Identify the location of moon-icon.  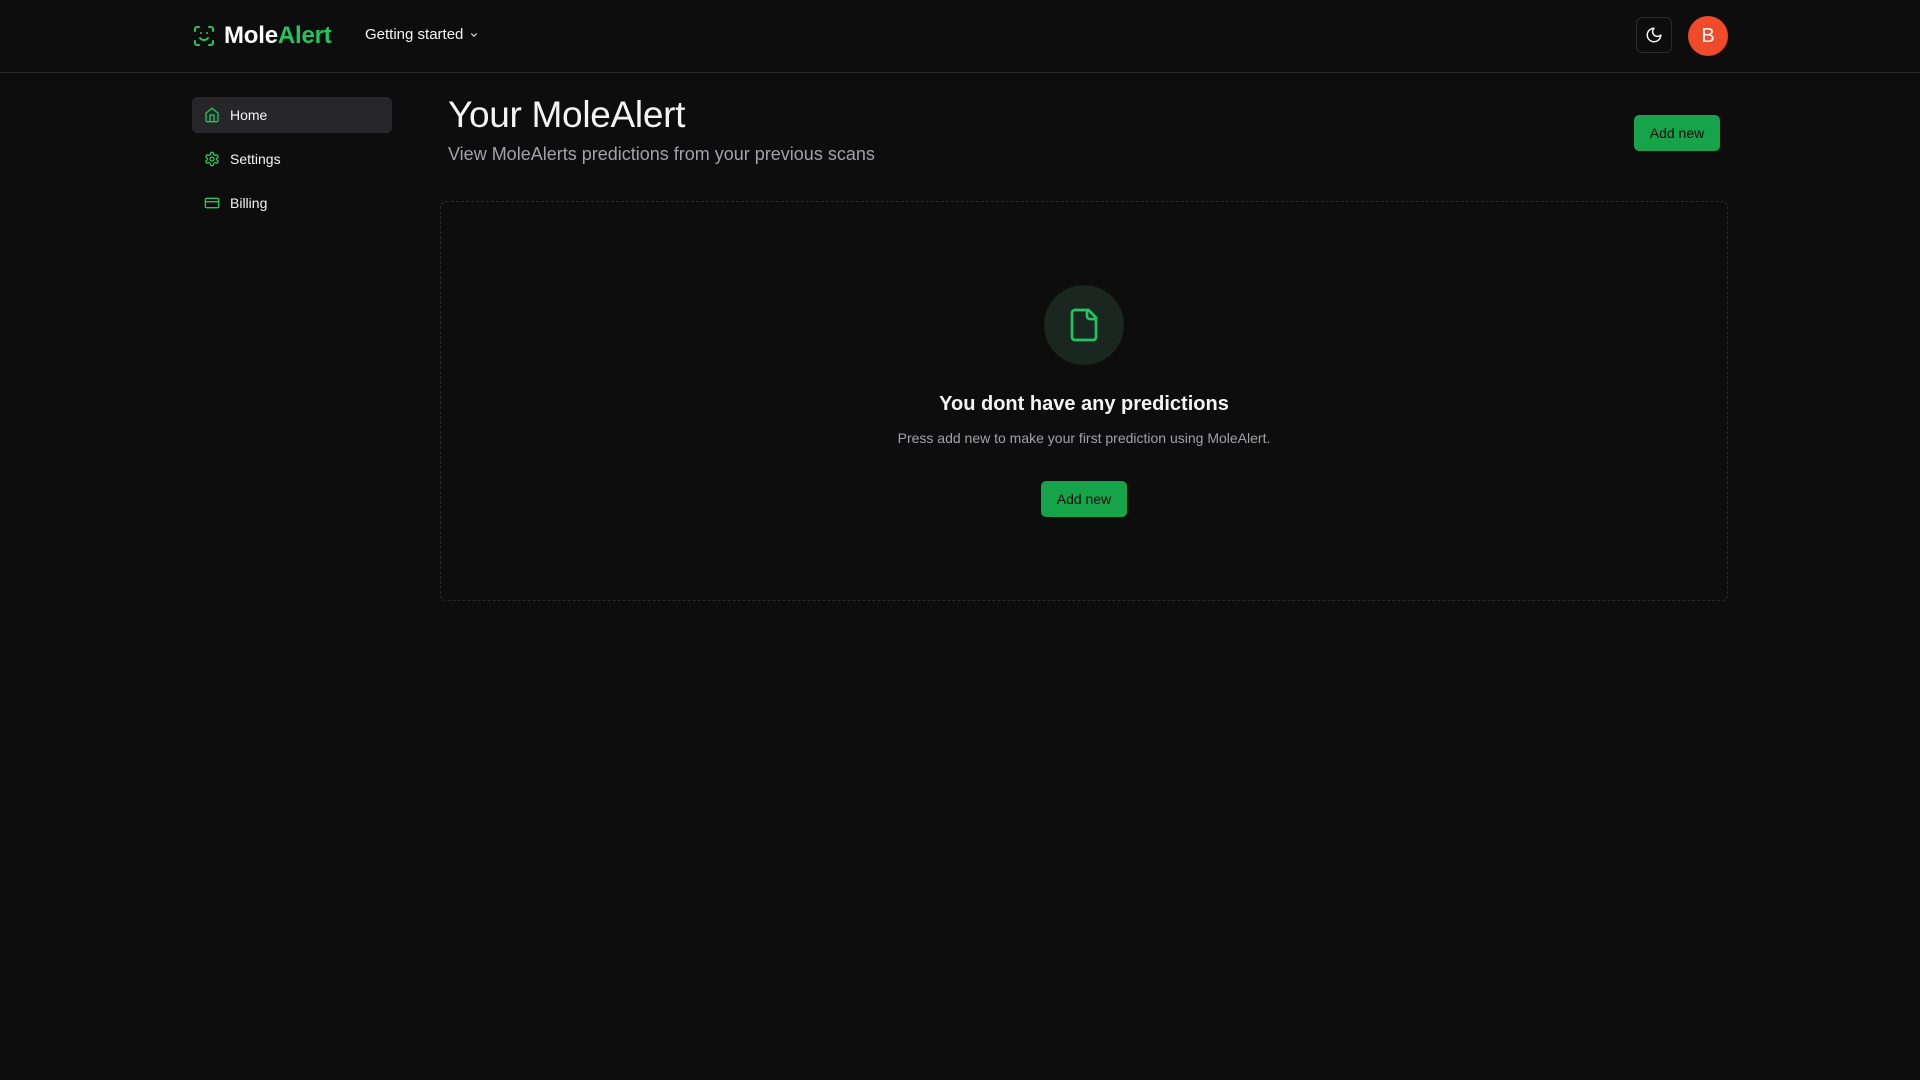
(1654, 35).